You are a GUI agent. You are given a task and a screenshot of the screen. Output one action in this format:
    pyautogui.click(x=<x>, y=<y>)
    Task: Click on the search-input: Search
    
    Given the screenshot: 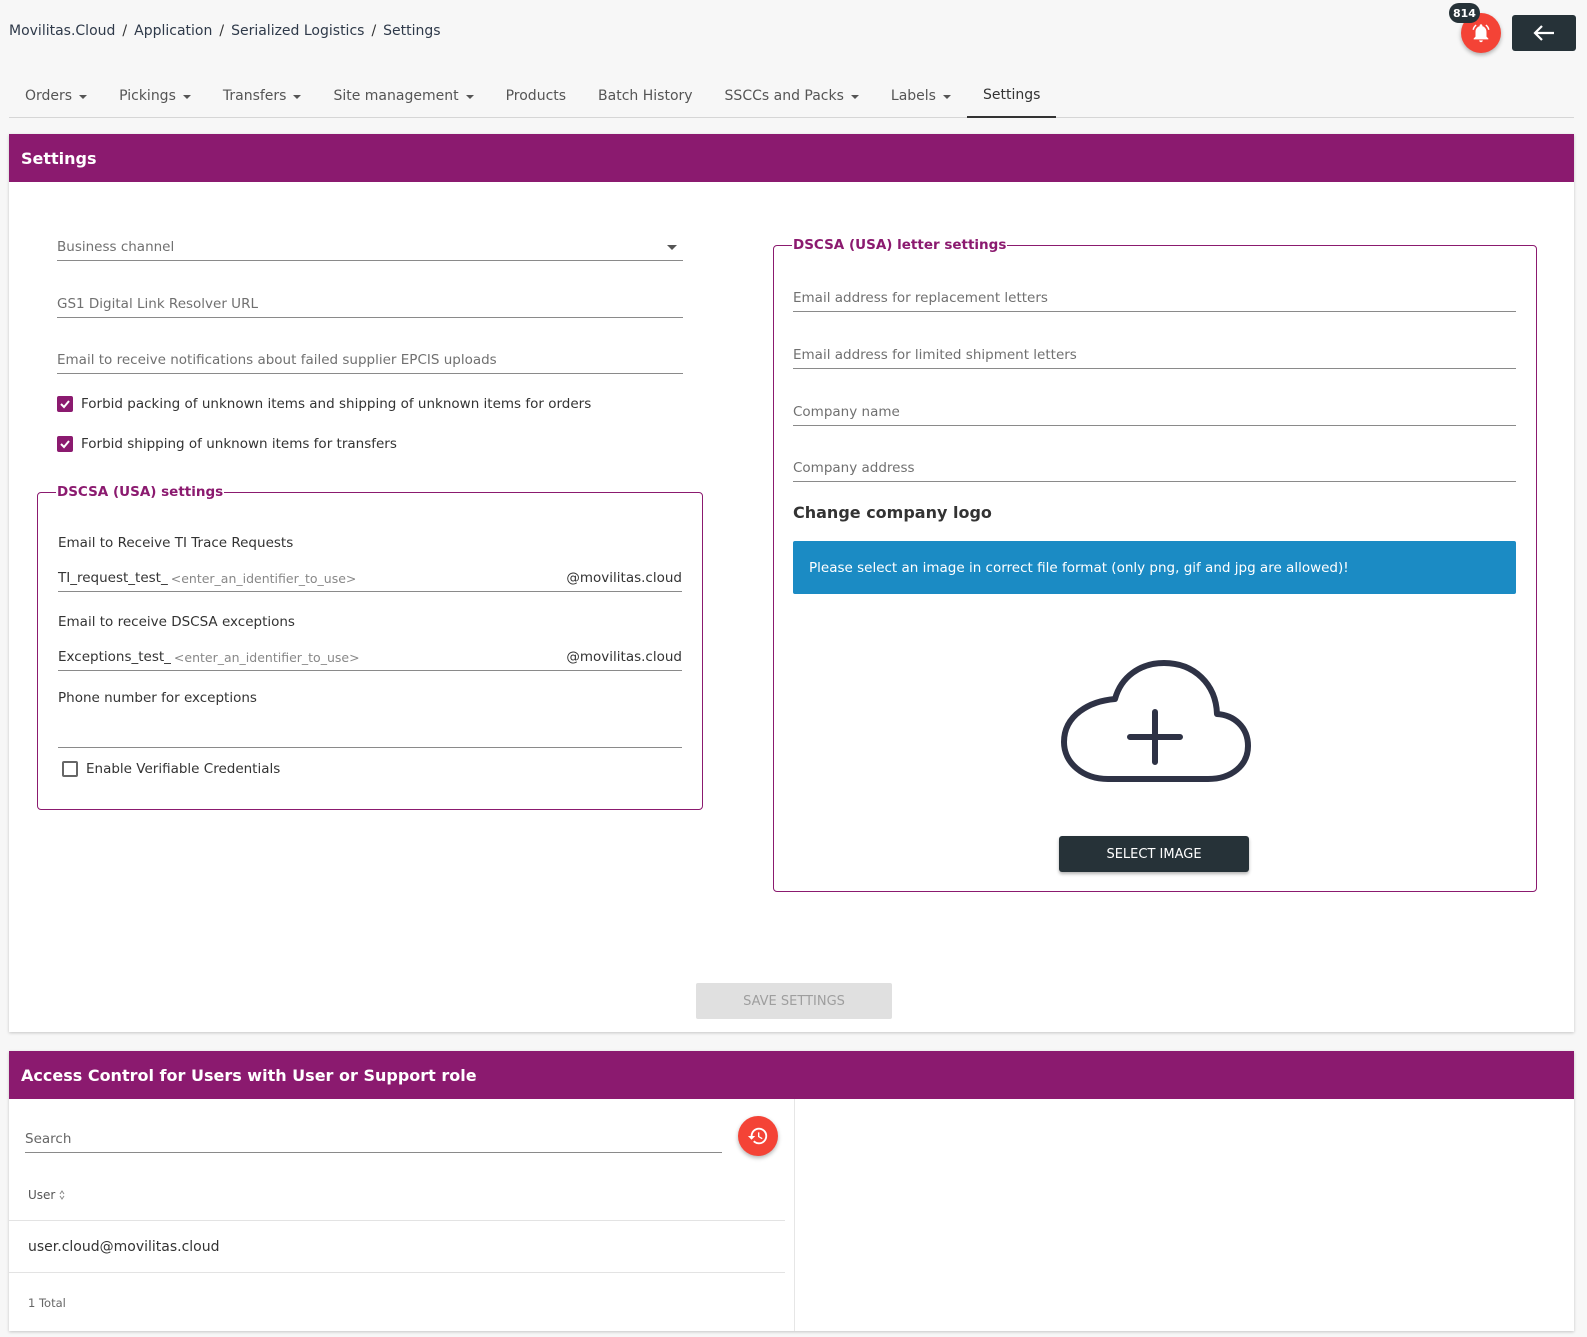 What is the action you would take?
    pyautogui.click(x=373, y=1140)
    